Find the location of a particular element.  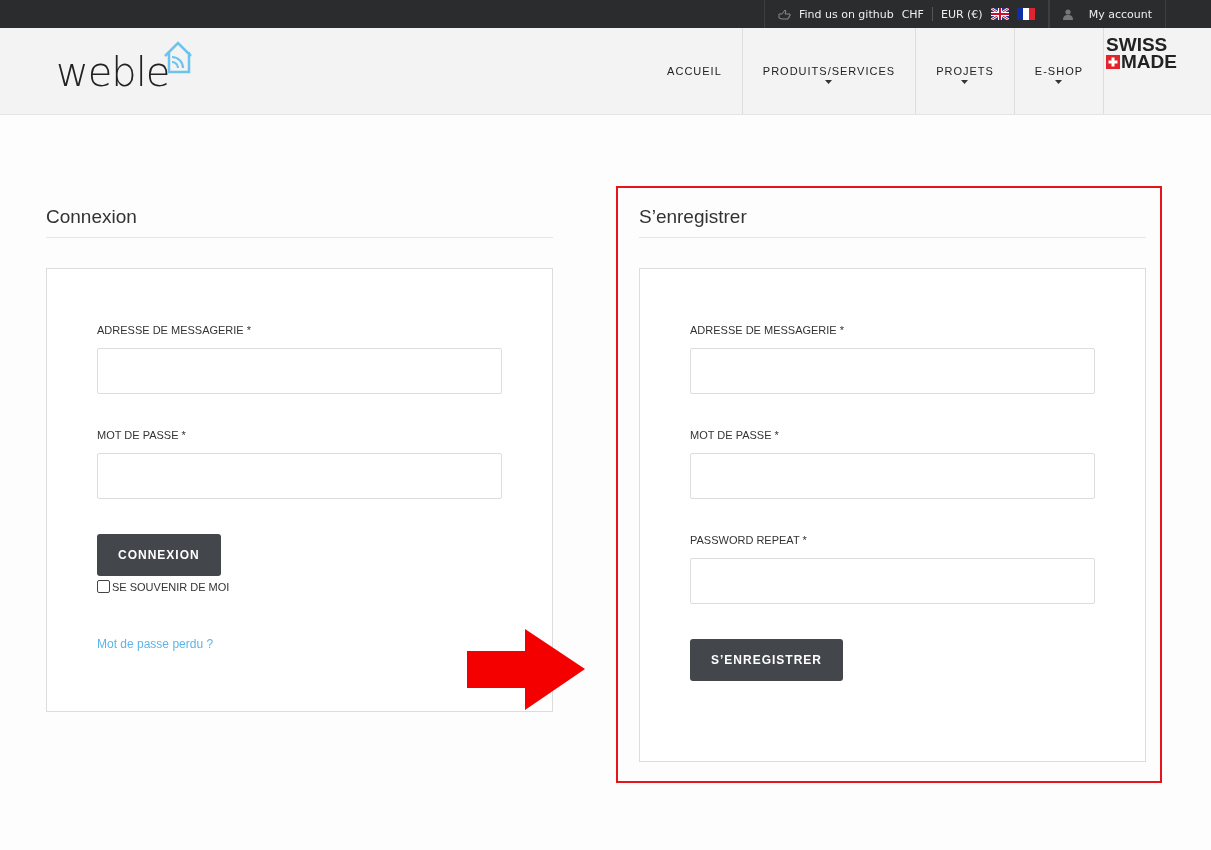

checkbox-label: SE SOUVENIR DE MOI is located at coordinates (171, 586).